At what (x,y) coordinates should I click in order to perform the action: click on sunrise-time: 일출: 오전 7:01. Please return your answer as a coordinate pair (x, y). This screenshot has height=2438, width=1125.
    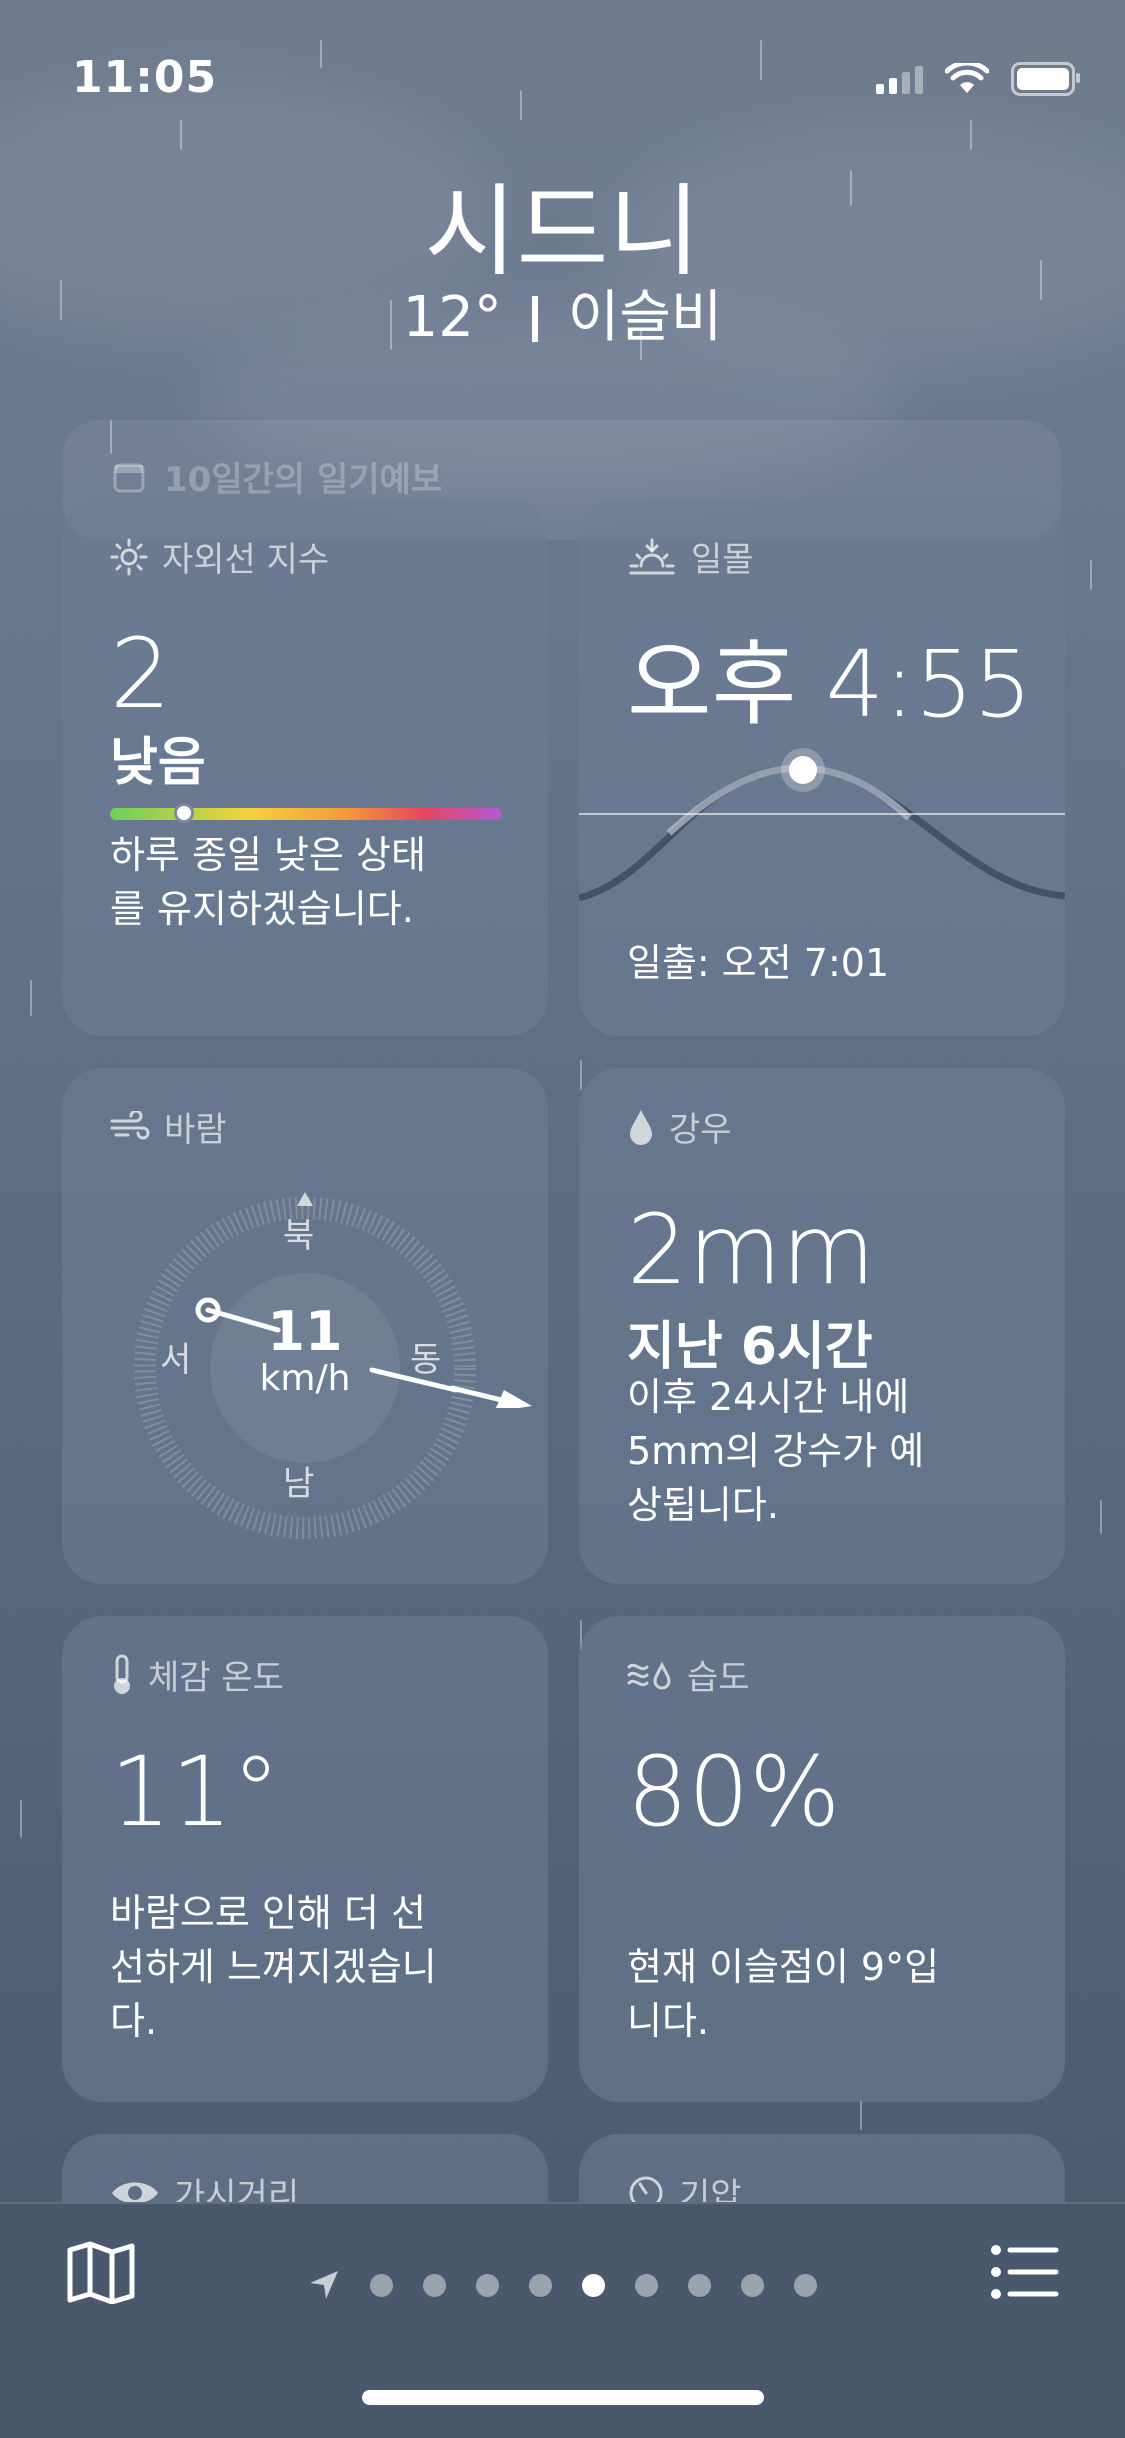
    Looking at the image, I should click on (758, 963).